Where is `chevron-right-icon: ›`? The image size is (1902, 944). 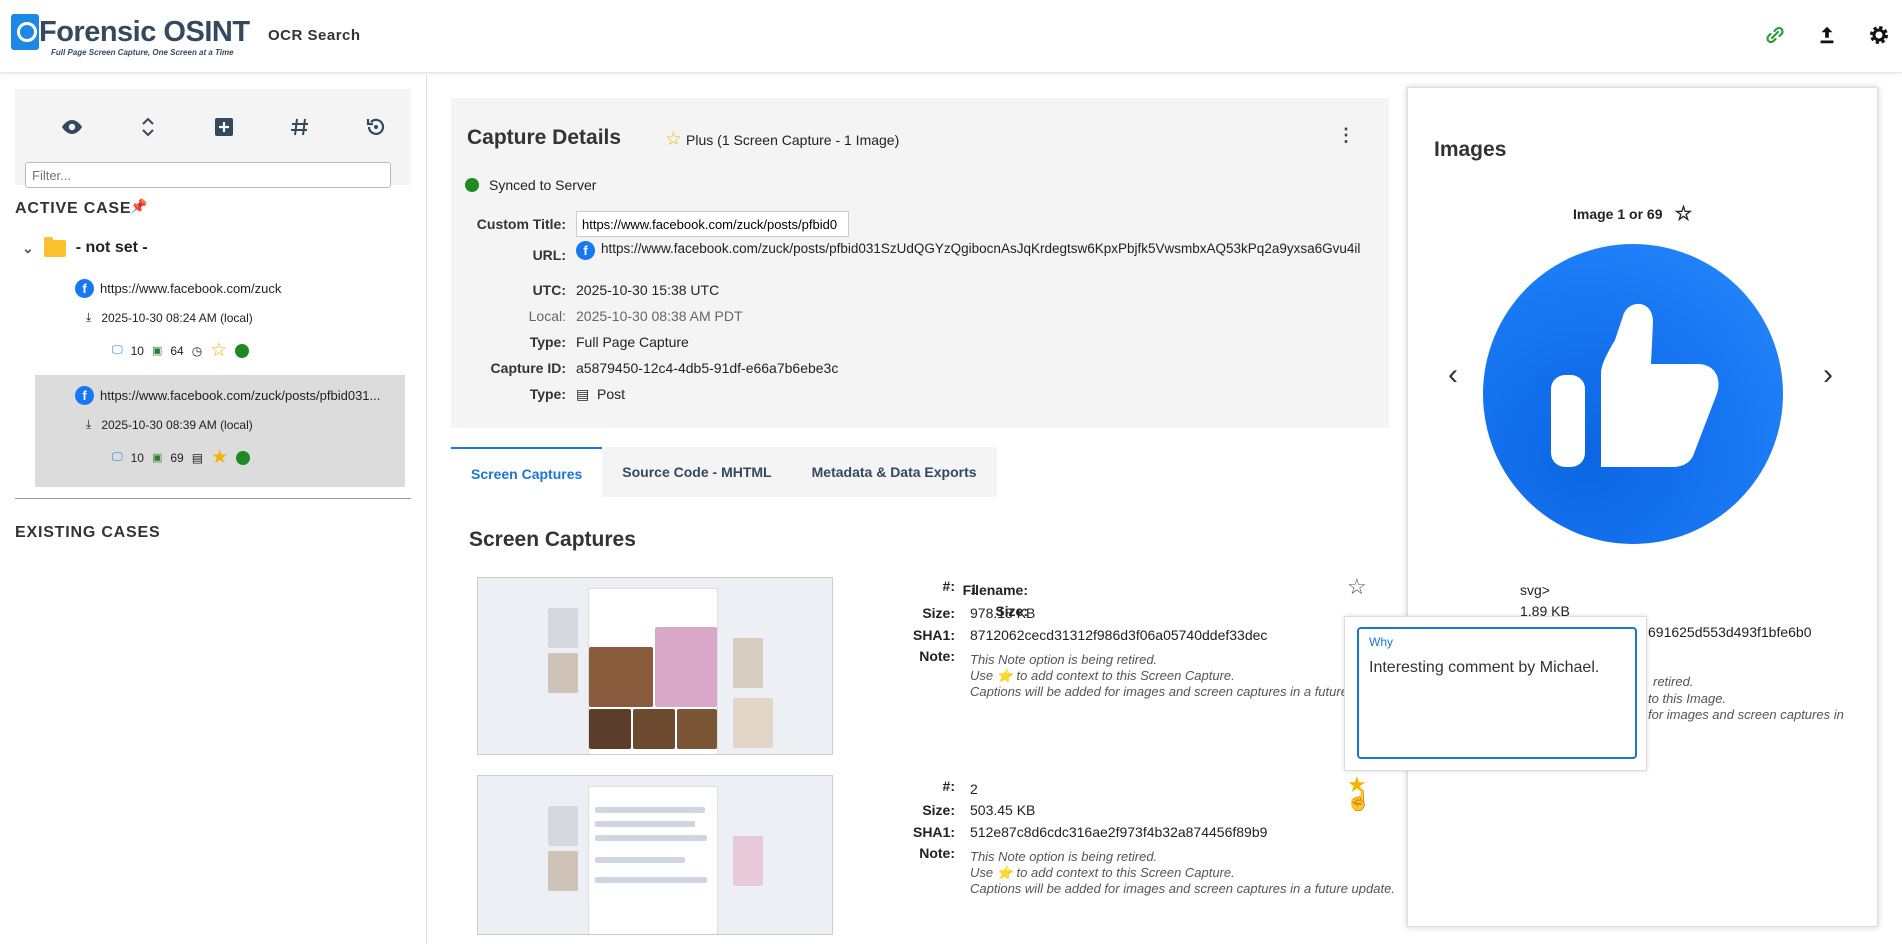 chevron-right-icon: › is located at coordinates (1828, 375).